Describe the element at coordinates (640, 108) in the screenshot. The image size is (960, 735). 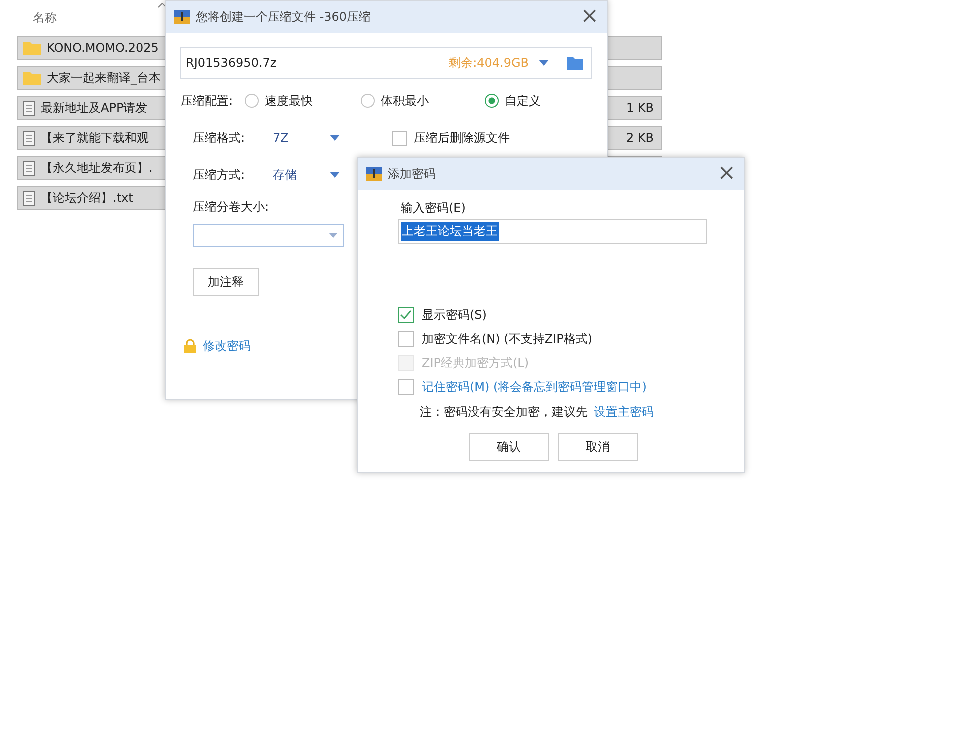
I see `file-size: 1 KB` at that location.